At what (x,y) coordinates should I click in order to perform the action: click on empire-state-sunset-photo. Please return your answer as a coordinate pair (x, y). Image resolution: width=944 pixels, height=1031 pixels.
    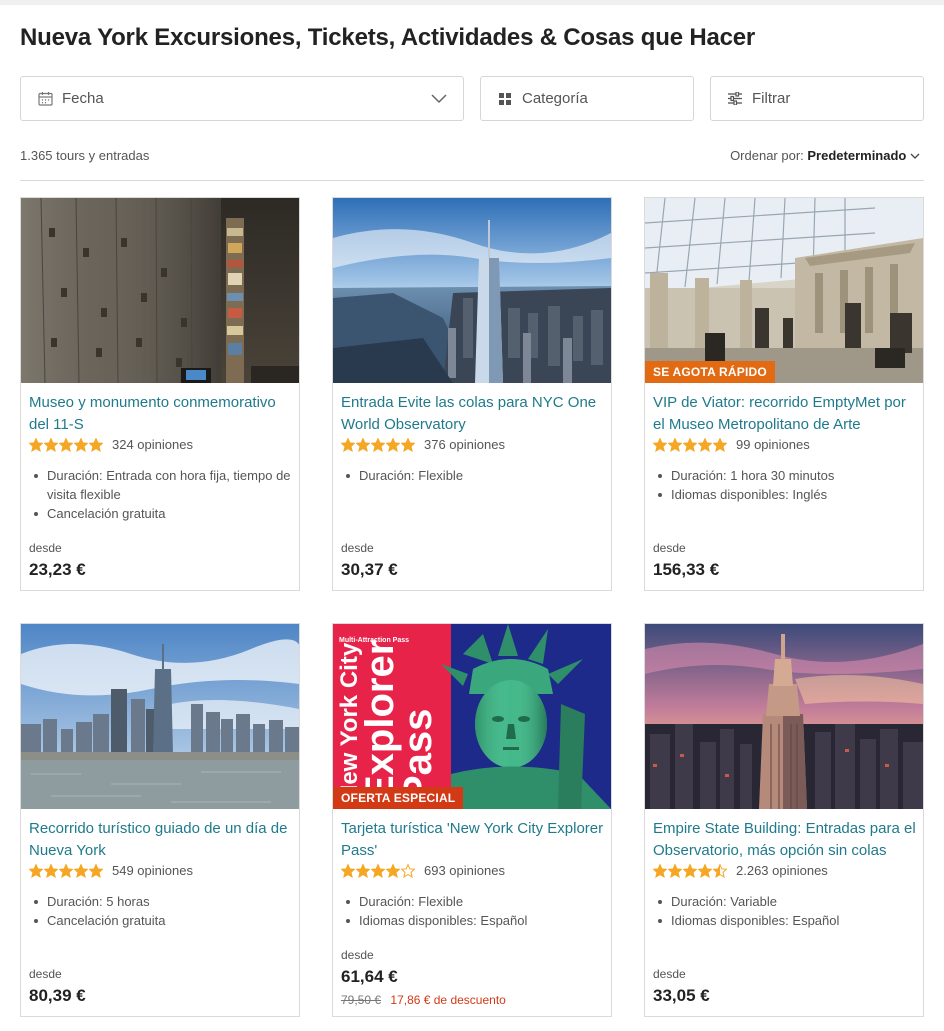
    Looking at the image, I should click on (784, 716).